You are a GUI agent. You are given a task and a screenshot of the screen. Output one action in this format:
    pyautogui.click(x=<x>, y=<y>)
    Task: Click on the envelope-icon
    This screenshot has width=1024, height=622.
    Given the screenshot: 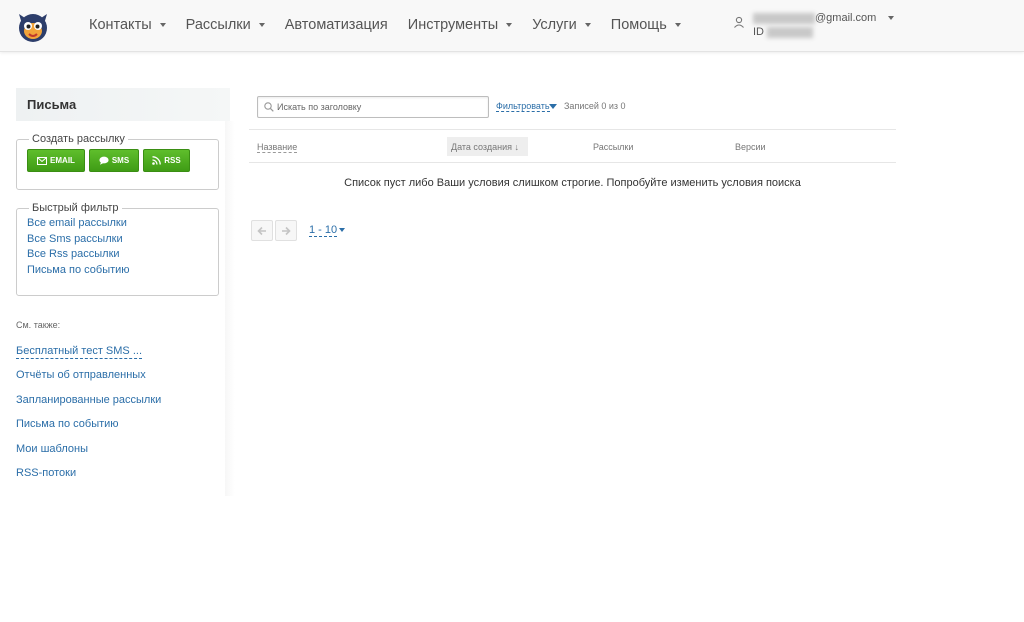 What is the action you would take?
    pyautogui.click(x=42, y=160)
    